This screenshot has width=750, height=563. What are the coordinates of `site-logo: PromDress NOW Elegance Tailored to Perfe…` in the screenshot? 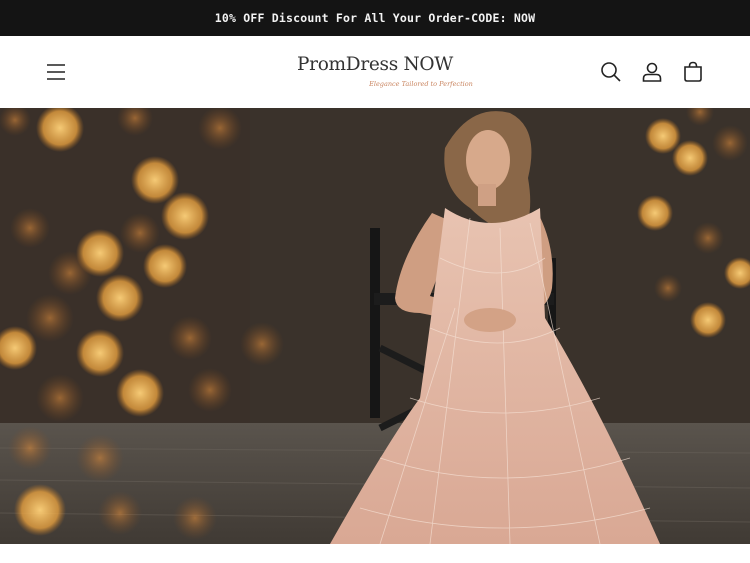 It's located at (375, 72).